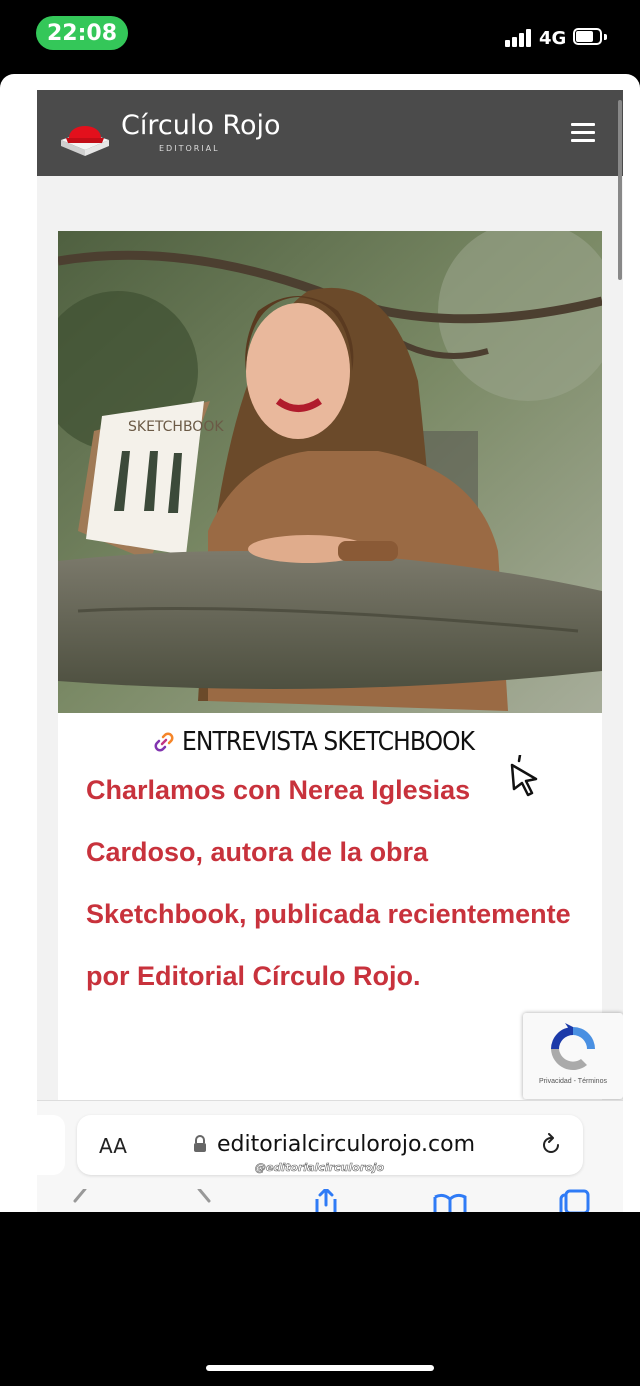  Describe the element at coordinates (201, 125) in the screenshot. I see `brand-name: Círculo Rojo` at that location.